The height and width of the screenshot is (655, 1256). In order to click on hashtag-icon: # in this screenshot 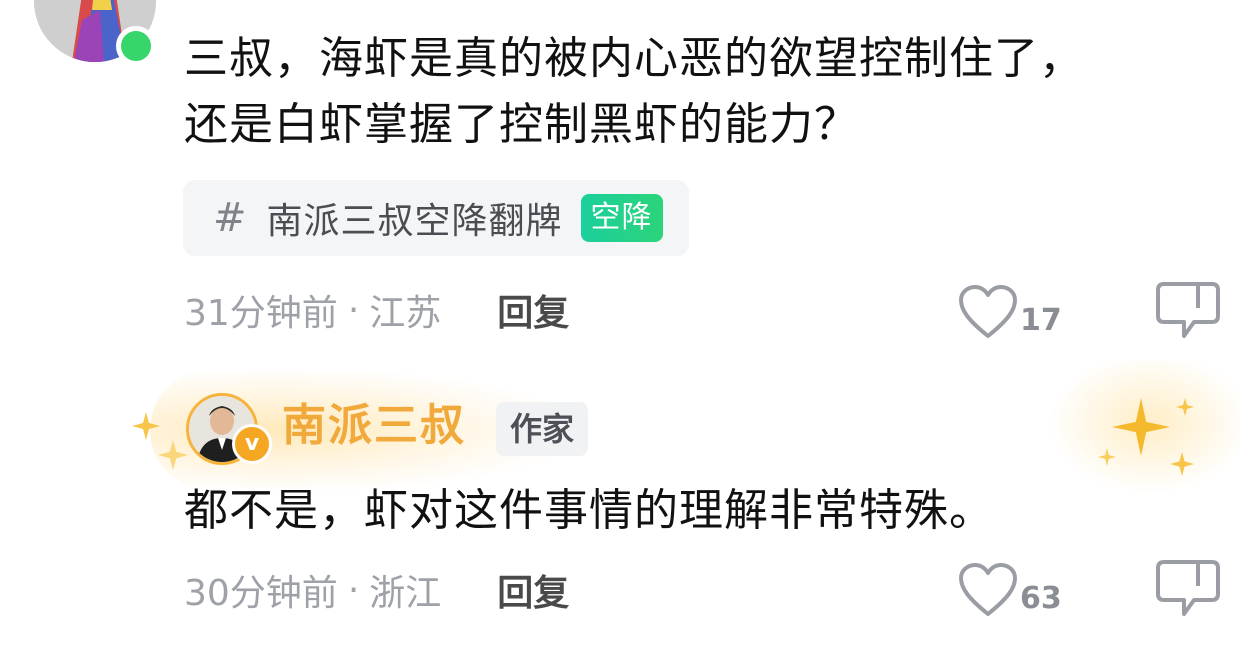, I will do `click(230, 218)`.